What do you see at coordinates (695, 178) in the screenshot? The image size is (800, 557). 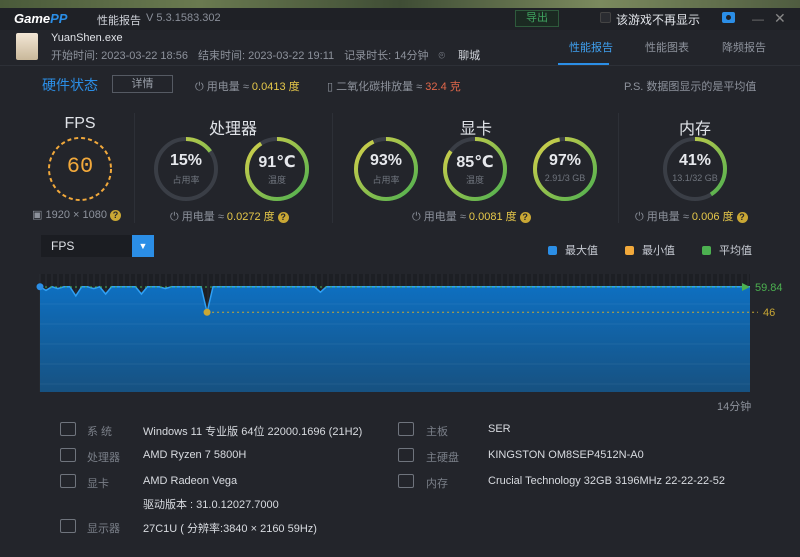 I see `ram-usage-label: 13.1/32 GB` at bounding box center [695, 178].